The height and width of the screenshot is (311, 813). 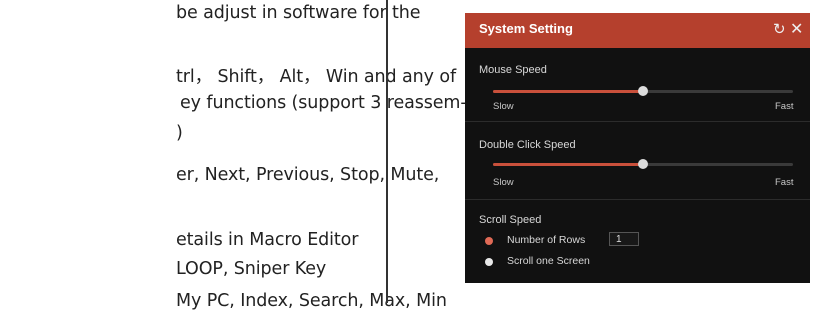 I want to click on manual-line: trl， Shift， Alt， Win and any of, so click(x=316, y=77).